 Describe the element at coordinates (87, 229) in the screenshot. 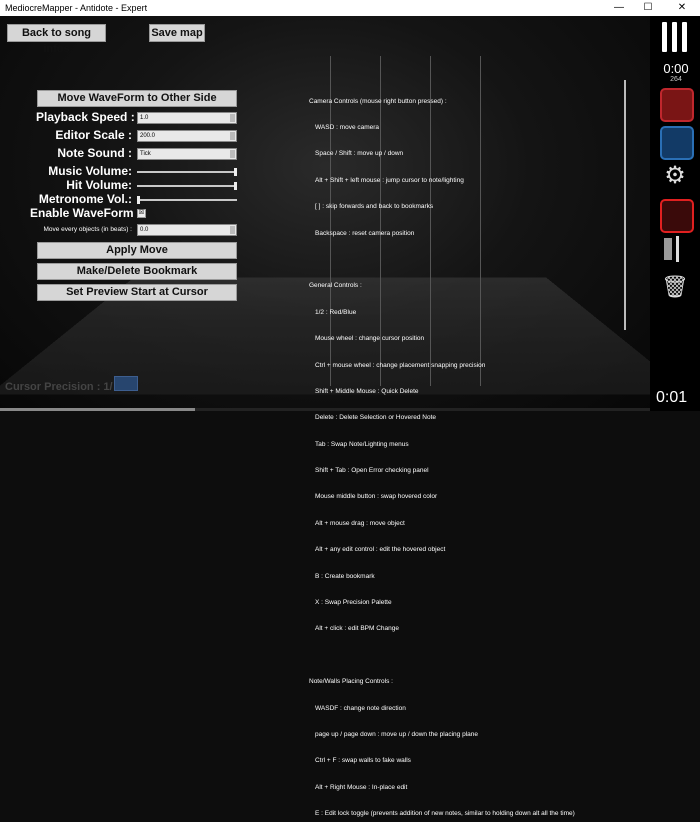

I see `move-objects-label: Move every objects (in beats) :` at that location.